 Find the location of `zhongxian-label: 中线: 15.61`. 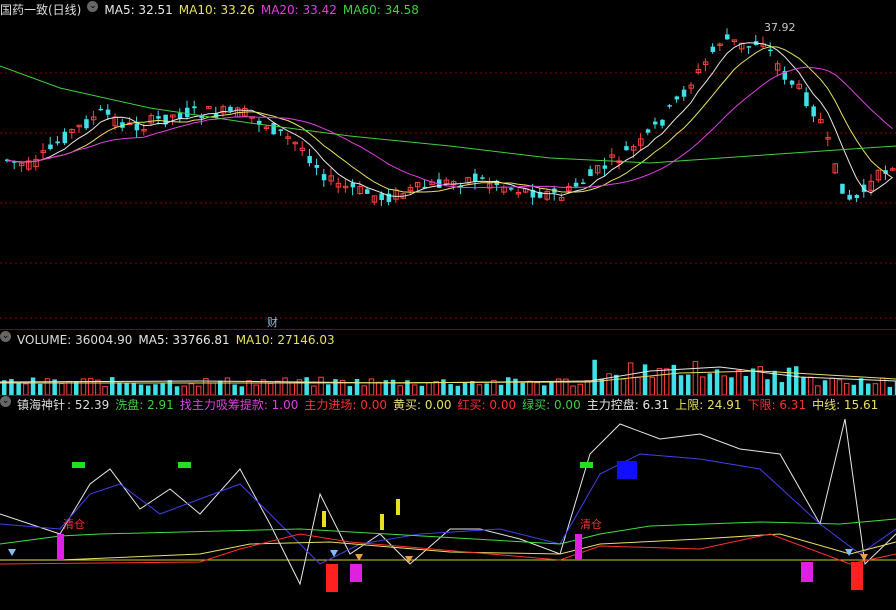

zhongxian-label: 中线: 15.61 is located at coordinates (845, 405).